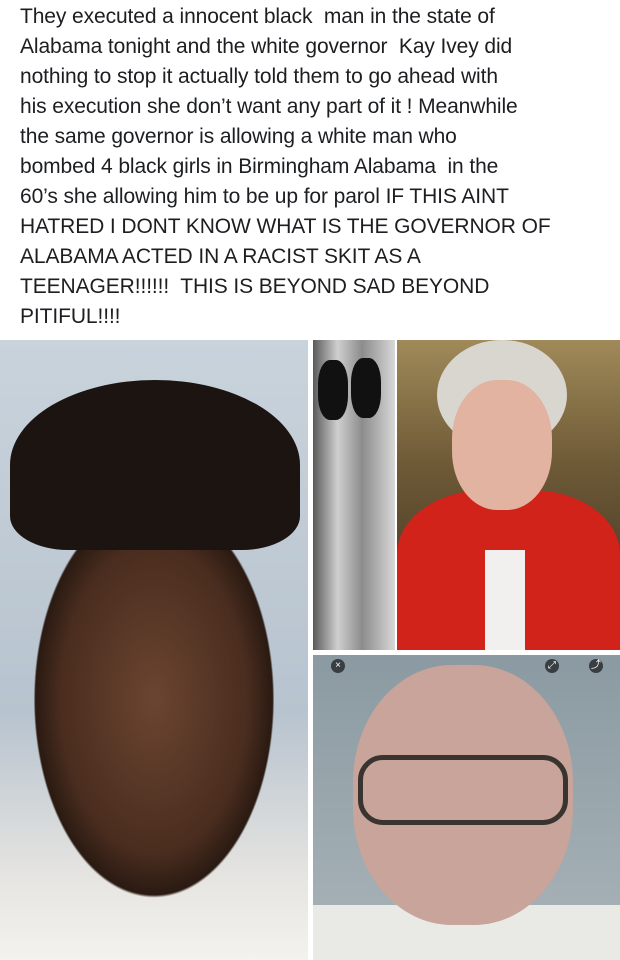  I want to click on post-text-line: ALABAMA ACTED IN A RACIST SKIT AS A, so click(220, 256).